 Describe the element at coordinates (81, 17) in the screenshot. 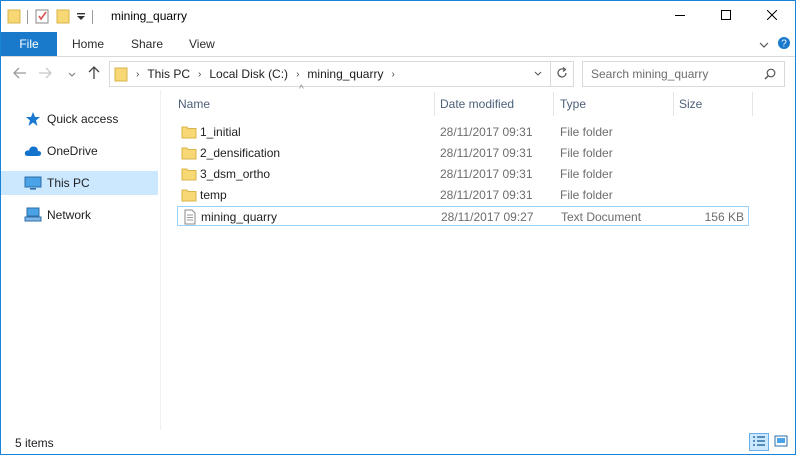

I see `customize-toolbar-icon` at that location.